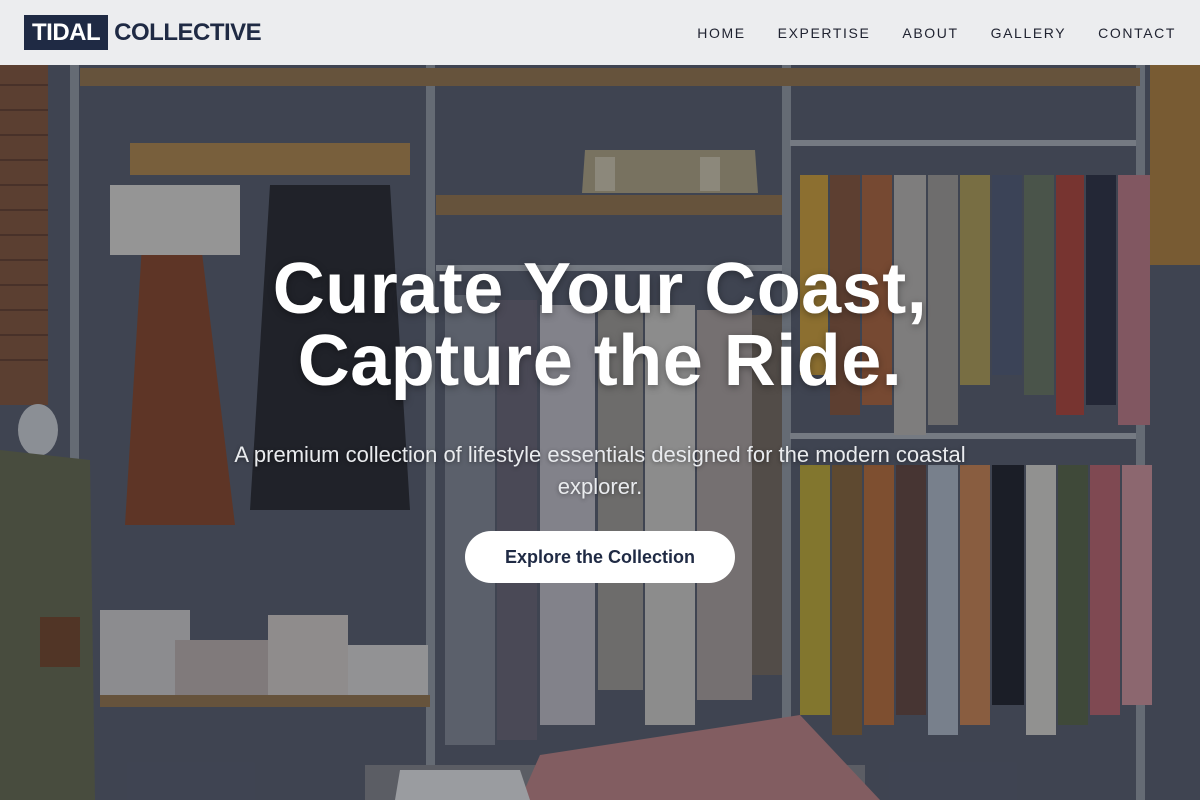  What do you see at coordinates (600, 557) in the screenshot?
I see `explore-collection-button: Explore the Collection` at bounding box center [600, 557].